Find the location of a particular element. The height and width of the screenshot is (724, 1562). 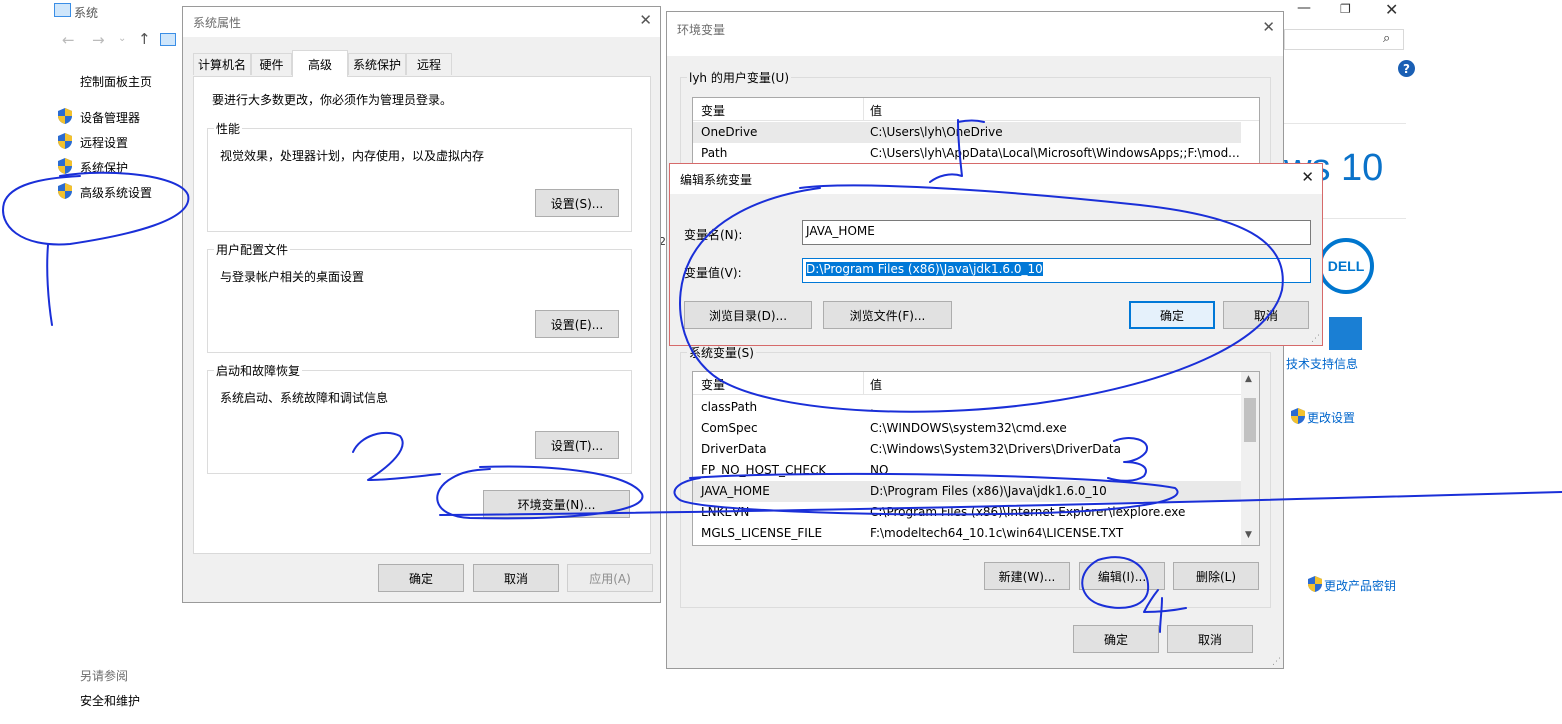

scrollbar: ▲ ▼ is located at coordinates (1250, 458).